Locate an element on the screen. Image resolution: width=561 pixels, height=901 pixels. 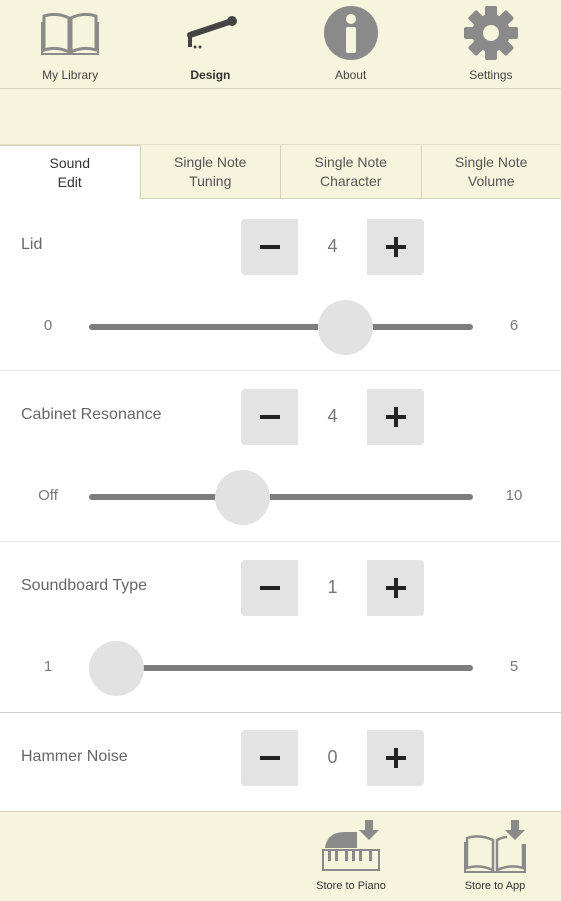
tab-single-note-volume: Single Note Volume is located at coordinates (491, 172).